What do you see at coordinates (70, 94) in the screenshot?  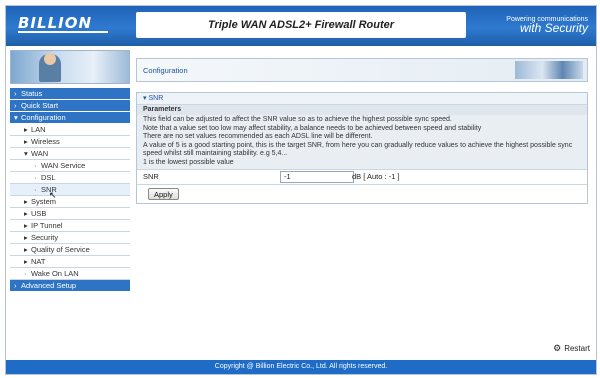 I see `sidebar-item-status: › Status` at bounding box center [70, 94].